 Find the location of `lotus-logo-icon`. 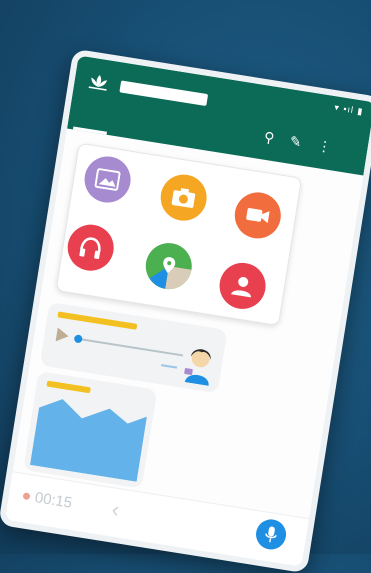

lotus-logo-icon is located at coordinates (98, 82).